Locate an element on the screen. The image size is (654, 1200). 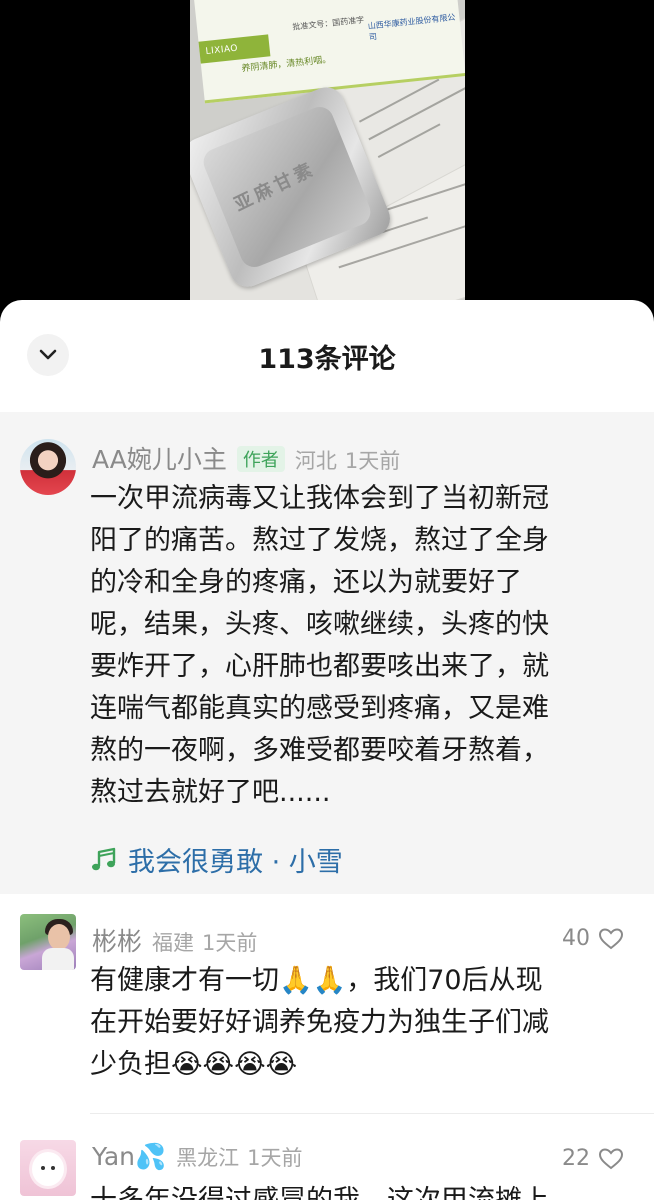
comment-line: 十多年没得过感冒的我，这次甲流摊上 is located at coordinates (319, 1190).